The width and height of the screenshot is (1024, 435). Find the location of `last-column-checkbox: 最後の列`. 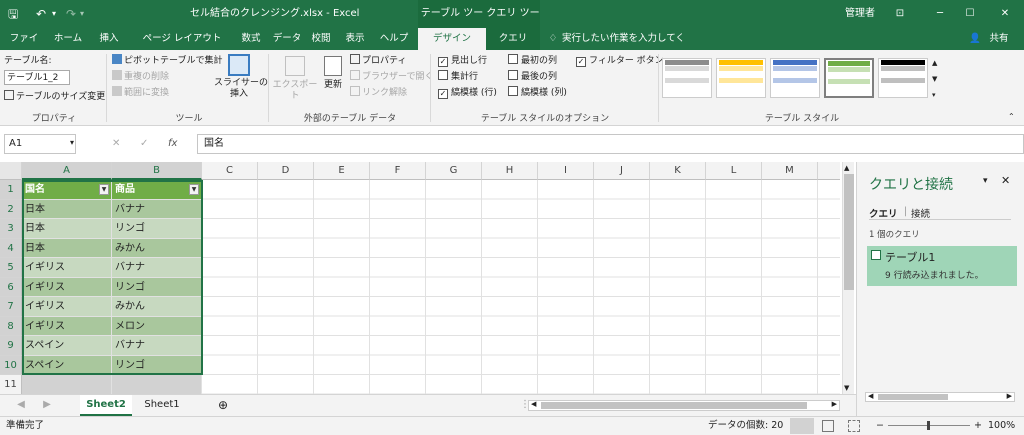

last-column-checkbox: 最後の列 is located at coordinates (532, 77).